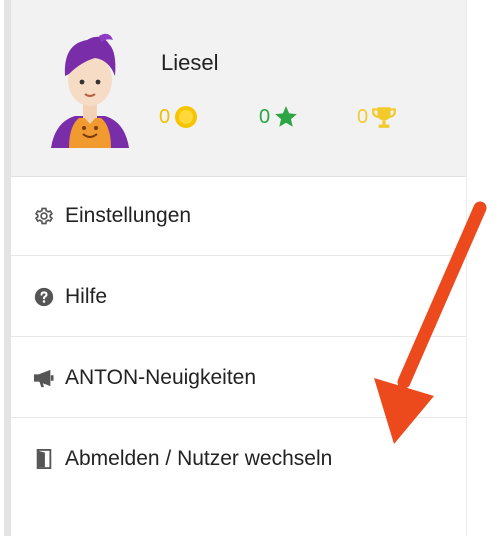  I want to click on left-border, so click(7, 268).